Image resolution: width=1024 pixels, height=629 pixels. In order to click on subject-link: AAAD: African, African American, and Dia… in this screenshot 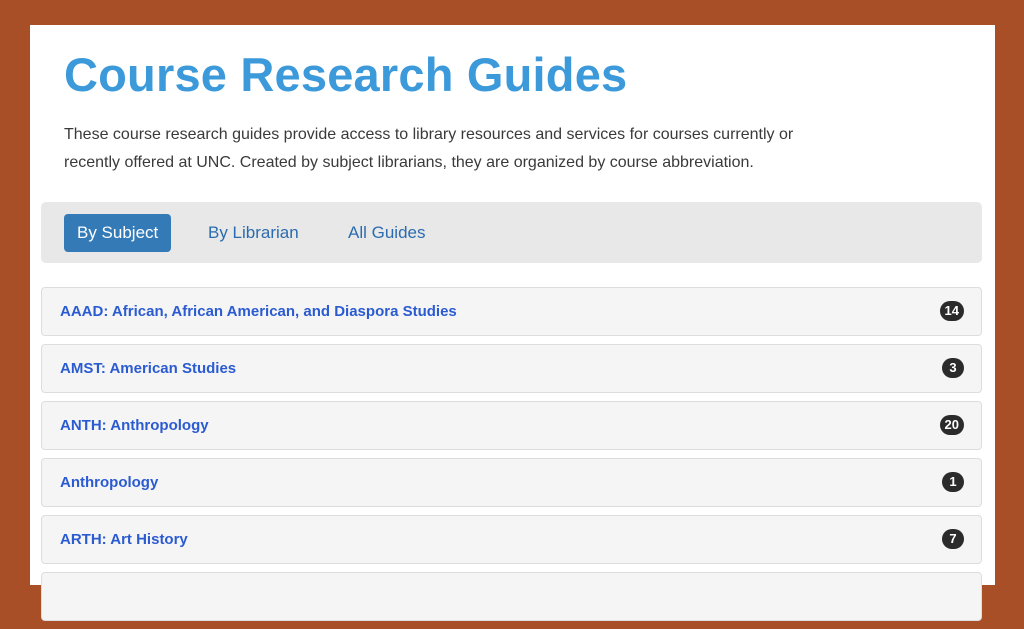, I will do `click(258, 311)`.